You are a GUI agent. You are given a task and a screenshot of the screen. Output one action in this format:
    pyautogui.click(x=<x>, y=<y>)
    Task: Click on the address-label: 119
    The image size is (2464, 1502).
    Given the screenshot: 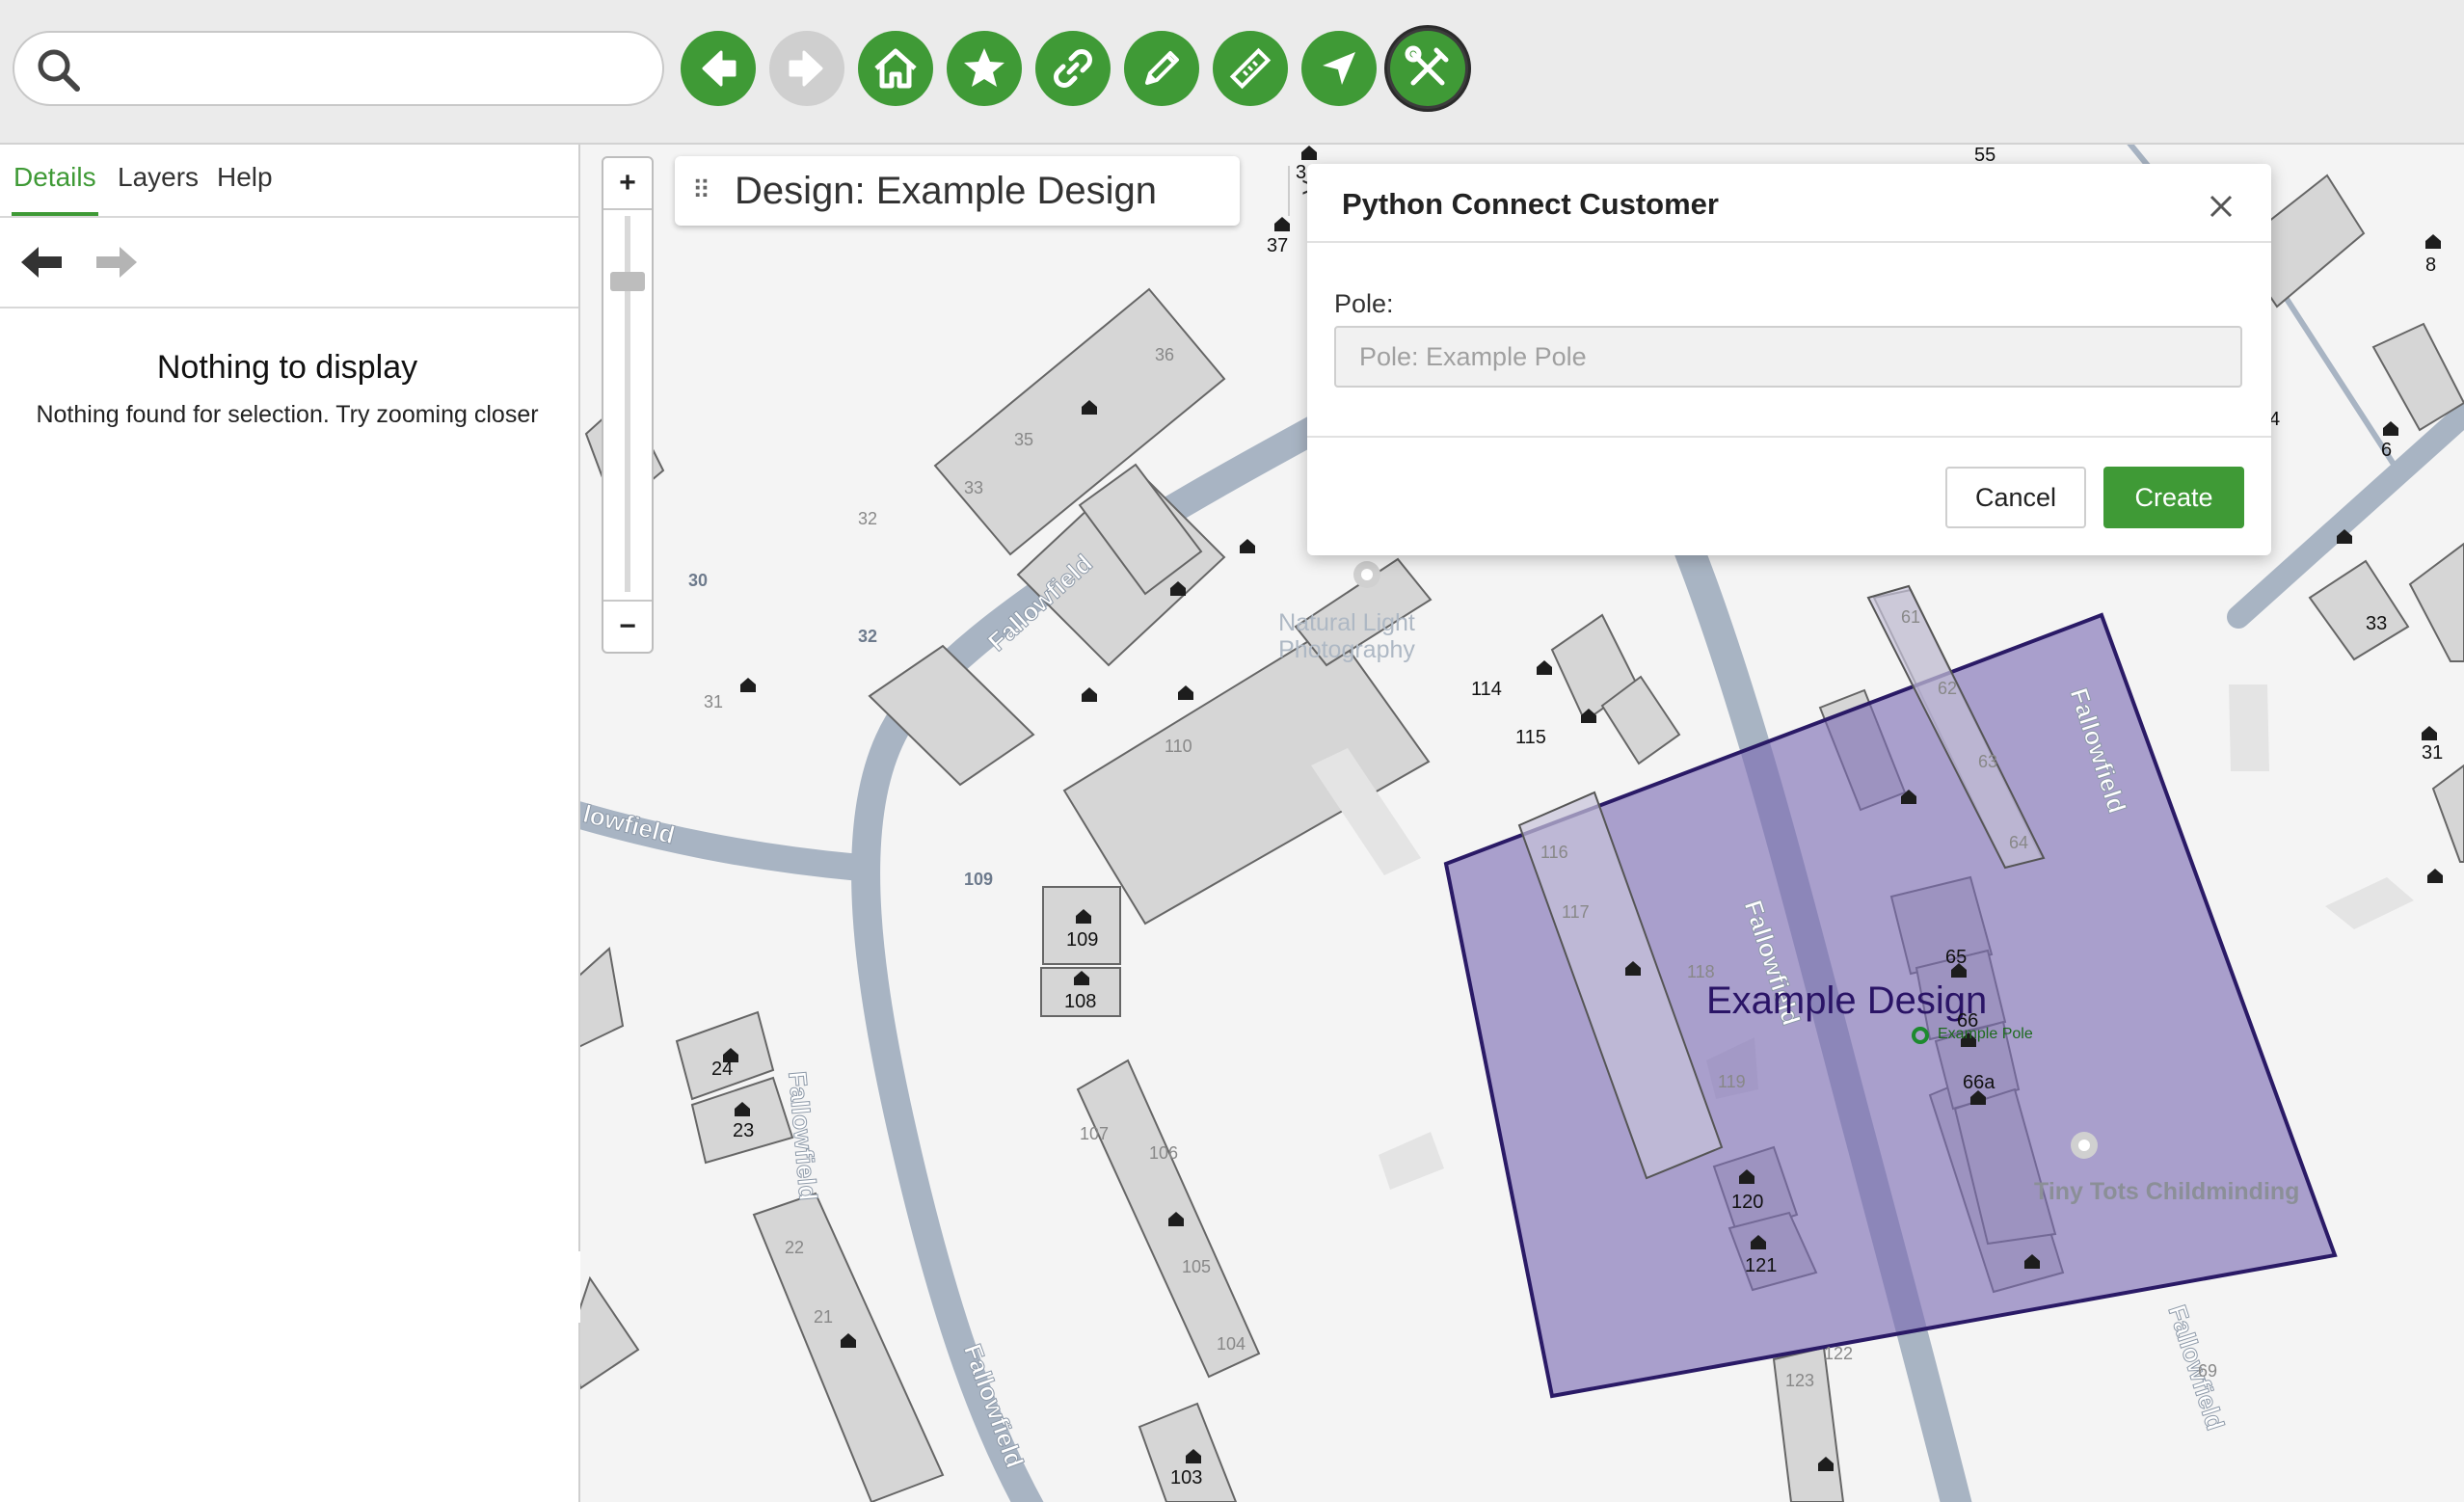 What is the action you would take?
    pyautogui.click(x=1732, y=1081)
    